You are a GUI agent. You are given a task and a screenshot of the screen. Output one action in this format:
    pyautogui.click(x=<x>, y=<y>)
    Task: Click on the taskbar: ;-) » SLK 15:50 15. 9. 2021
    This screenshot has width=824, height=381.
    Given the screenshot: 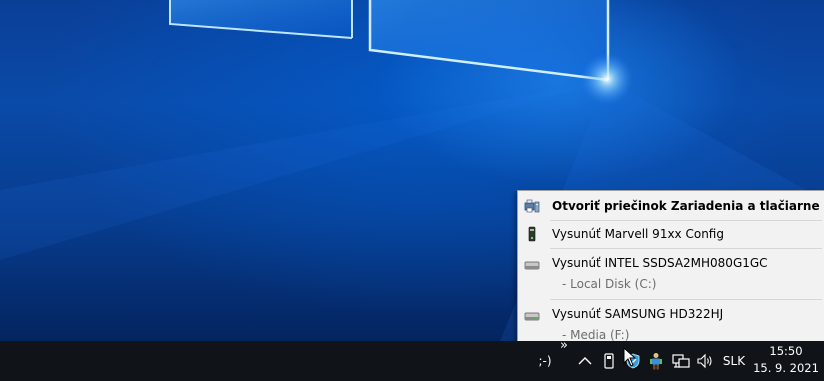 What is the action you would take?
    pyautogui.click(x=412, y=359)
    